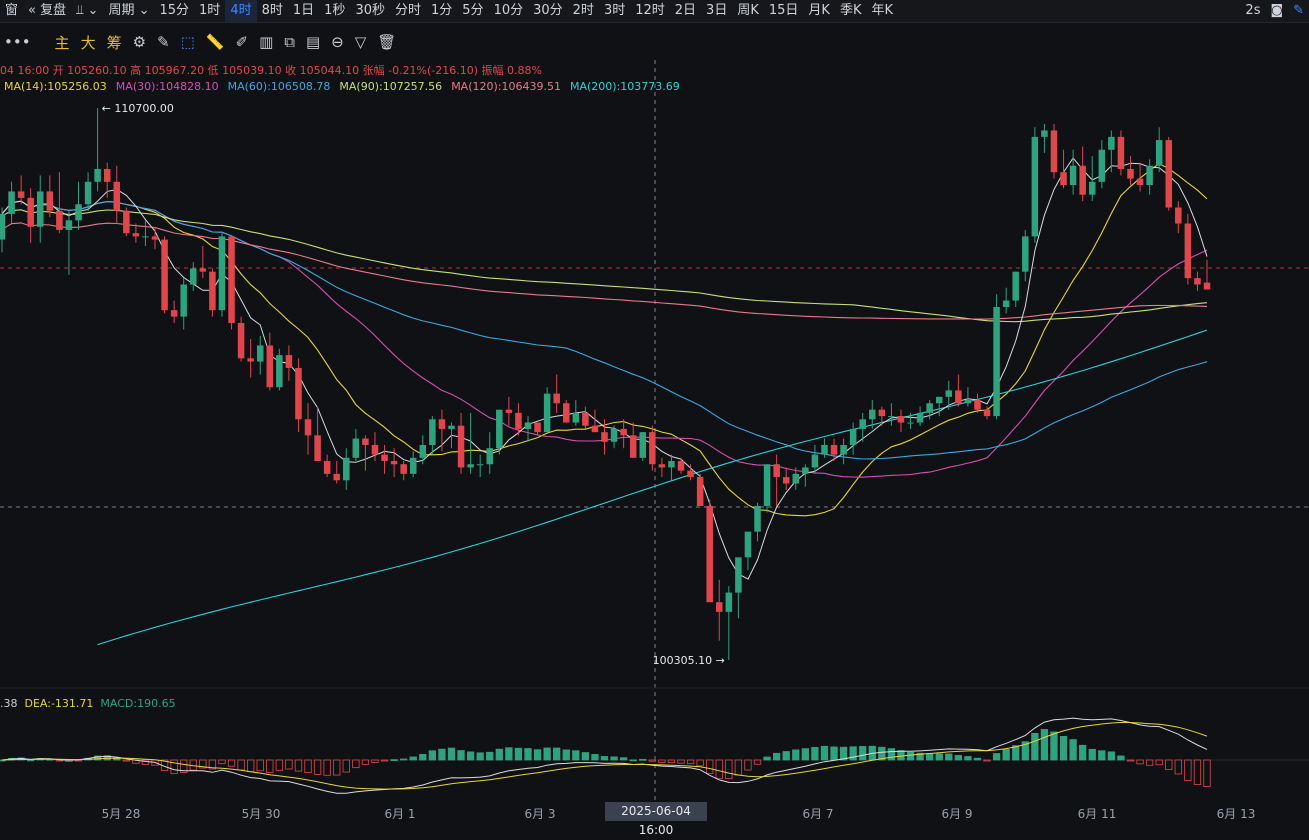 This screenshot has height=840, width=1309. I want to click on x-tick-label: 6月 9, so click(957, 814).